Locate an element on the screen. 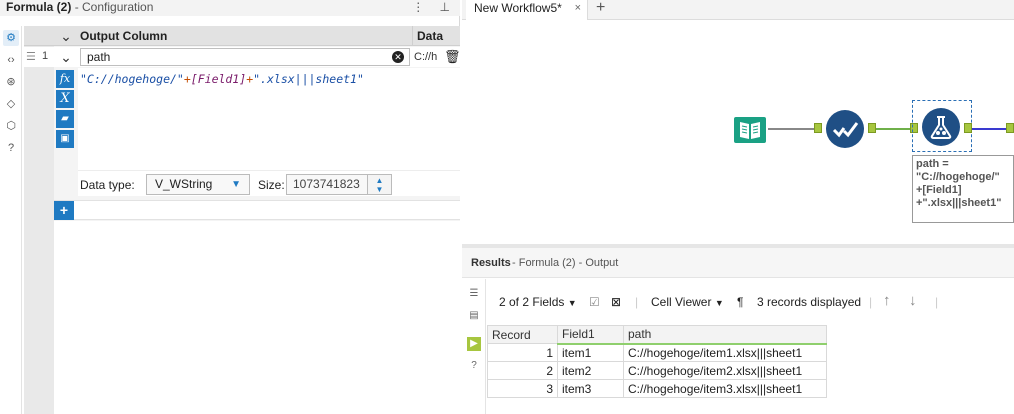 This screenshot has width=1014, height=414. trash-icon: 🗑 is located at coordinates (452, 57).